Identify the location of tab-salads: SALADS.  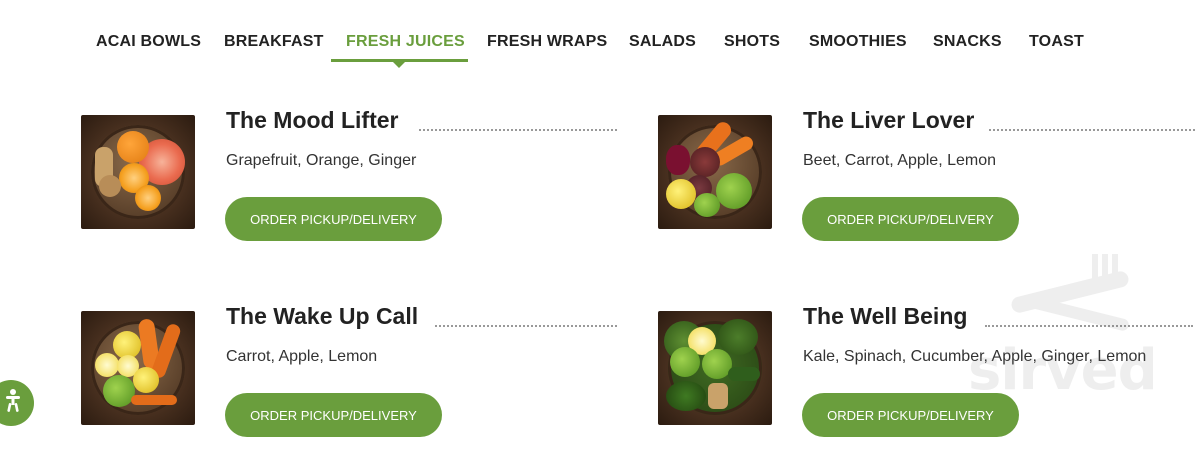
(662, 42).